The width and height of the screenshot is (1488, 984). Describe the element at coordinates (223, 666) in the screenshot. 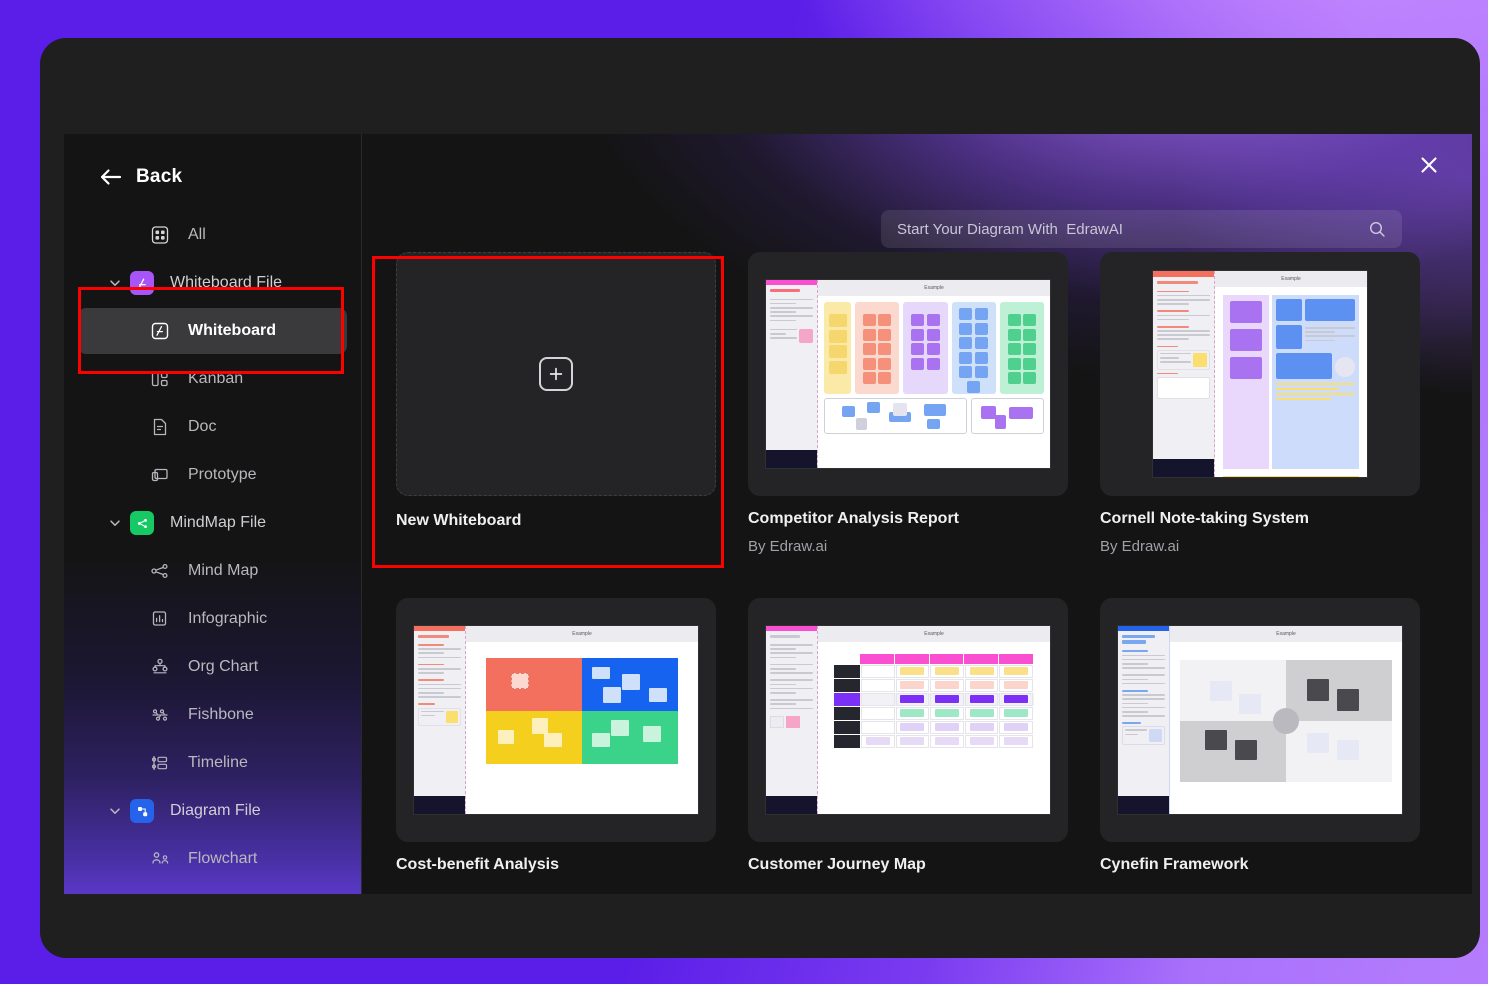

I see `sidebar-item-label: Org Chart` at that location.